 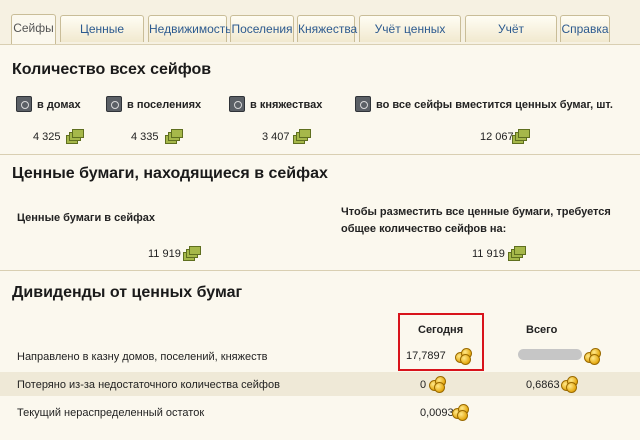 What do you see at coordinates (543, 385) in the screenshot?
I see `dividend-row-total: 0,6863` at bounding box center [543, 385].